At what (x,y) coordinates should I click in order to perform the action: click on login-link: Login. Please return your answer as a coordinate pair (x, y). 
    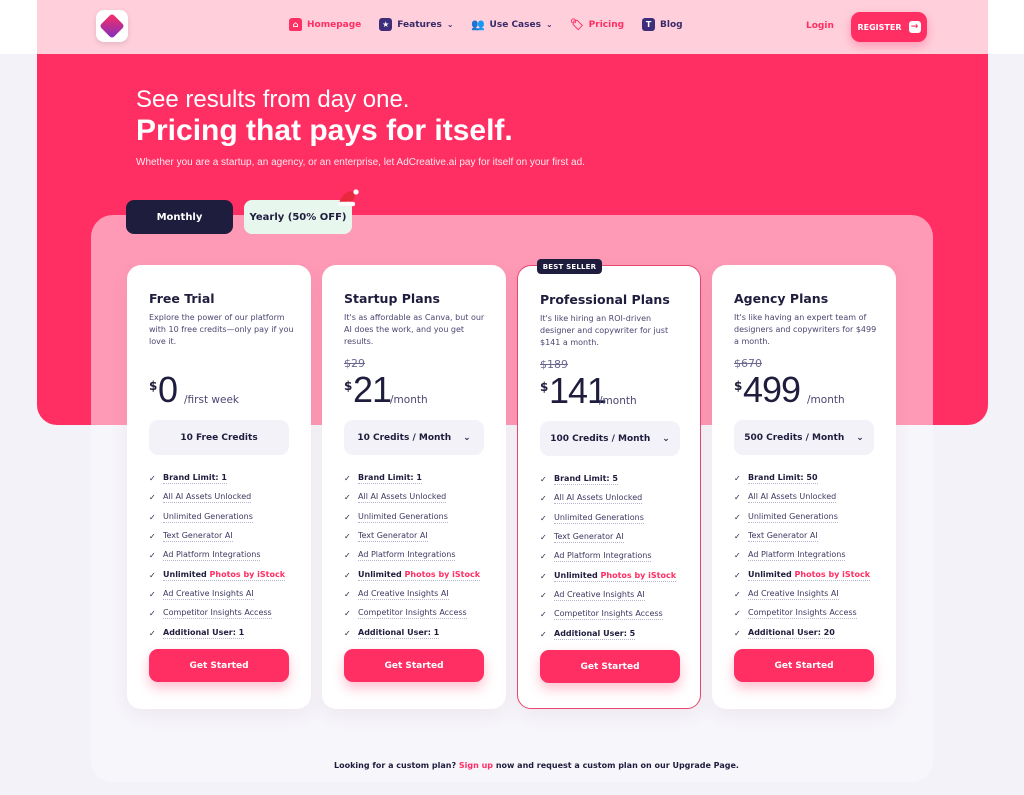
    Looking at the image, I should click on (820, 26).